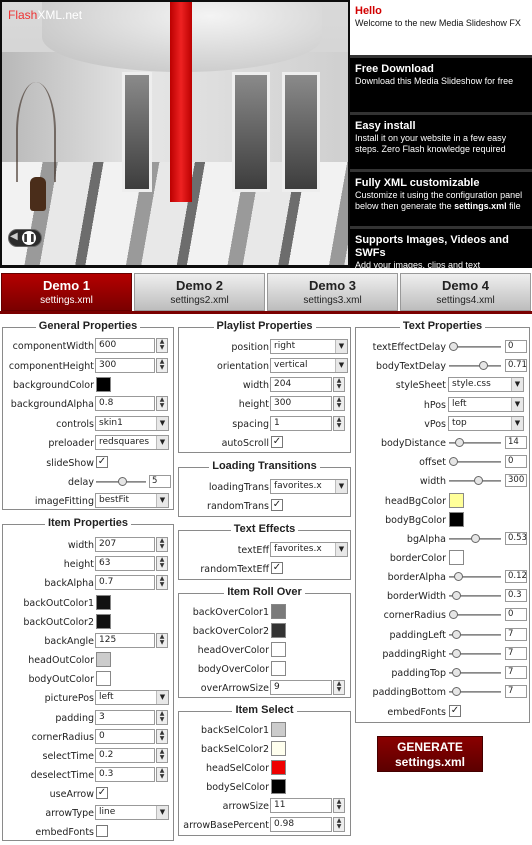 The height and width of the screenshot is (845, 532). Describe the element at coordinates (486, 423) in the screenshot. I see `vpos-select: top ▼` at that location.